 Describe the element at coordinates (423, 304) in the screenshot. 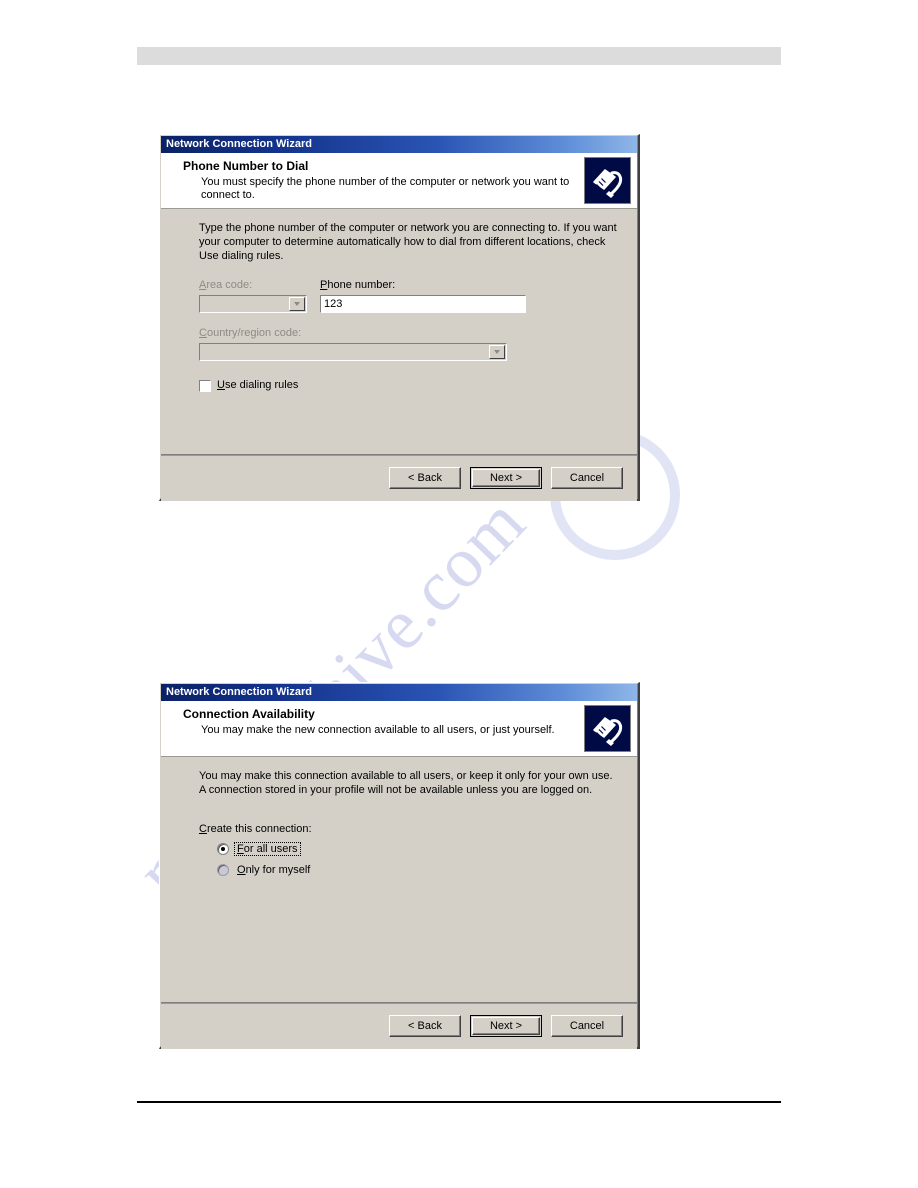

I see `phone-number-input: 123` at that location.